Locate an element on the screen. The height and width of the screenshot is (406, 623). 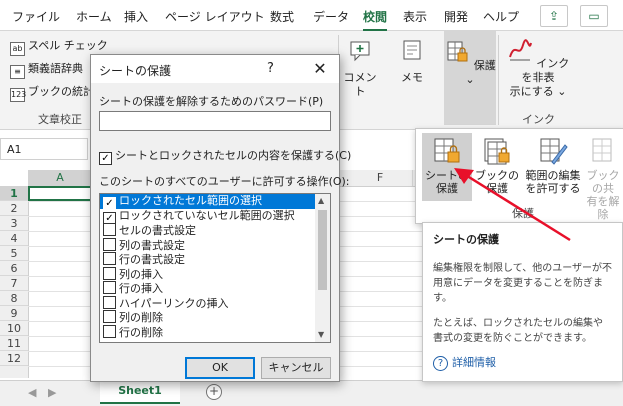
row-header: 2 is located at coordinates (14, 208).